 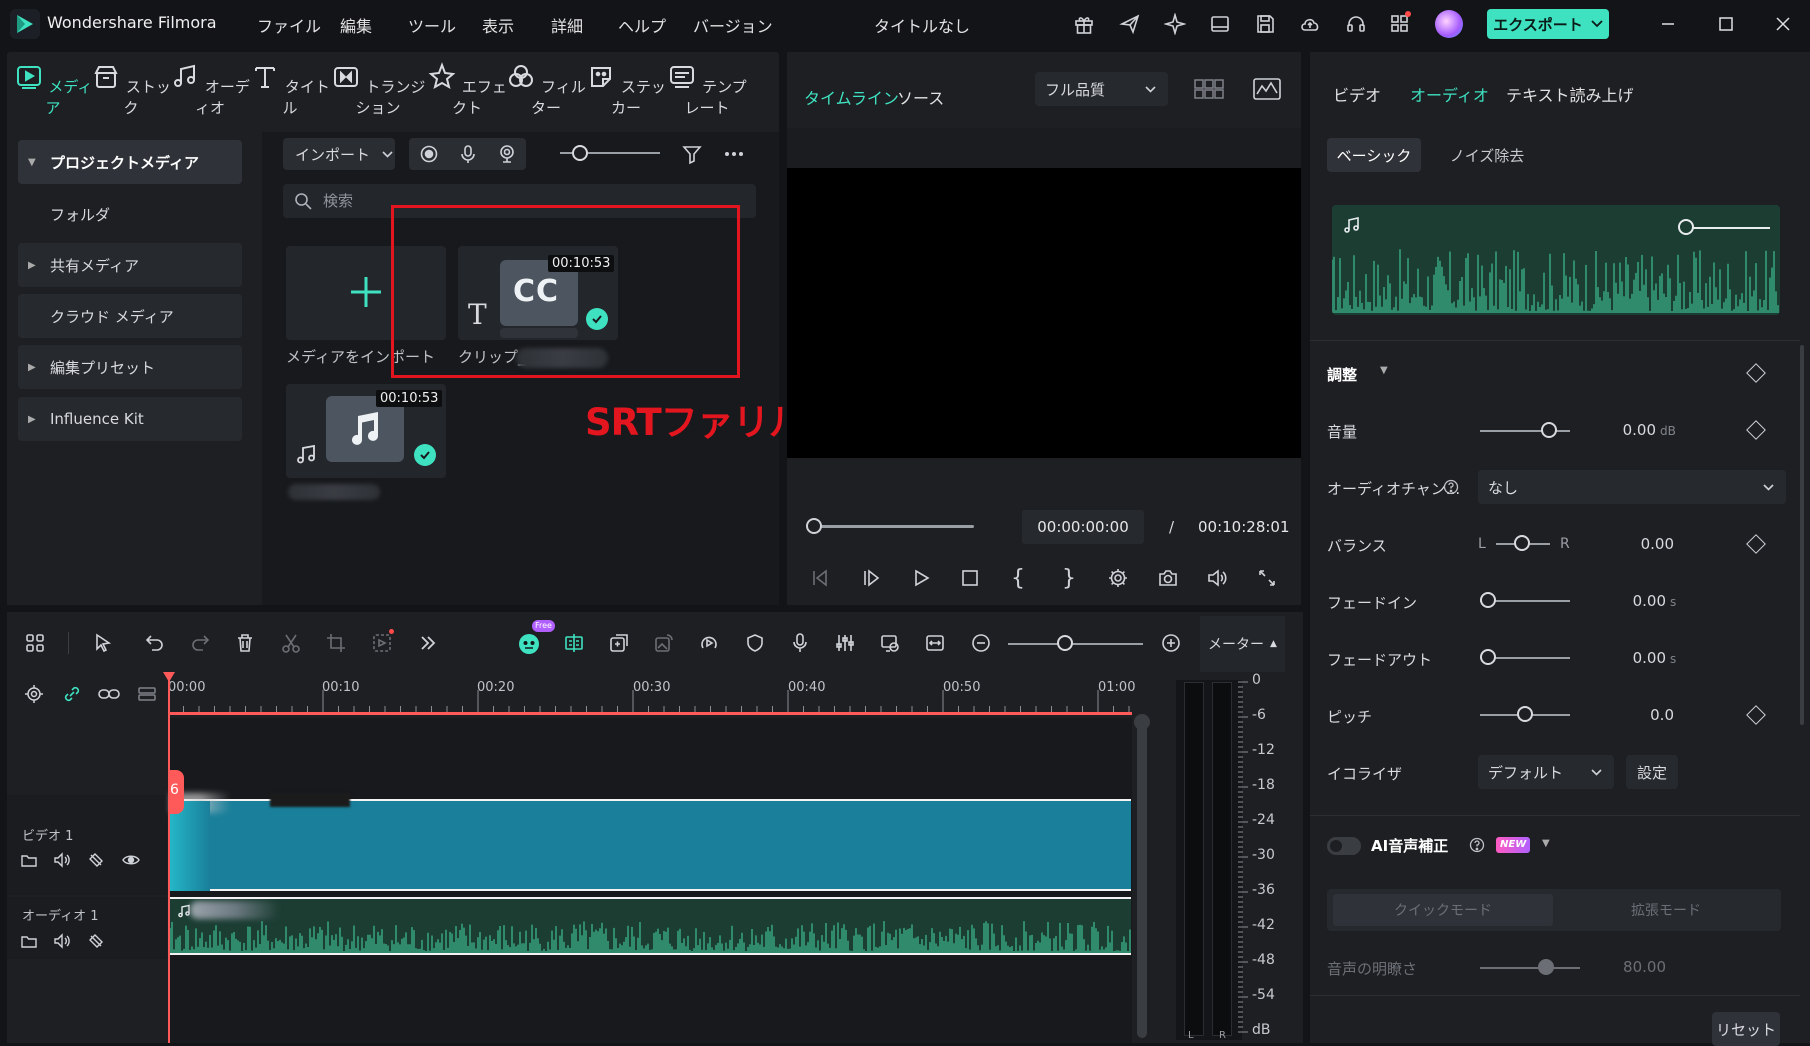 What do you see at coordinates (891, 526) in the screenshot?
I see `preview-scrubber` at bounding box center [891, 526].